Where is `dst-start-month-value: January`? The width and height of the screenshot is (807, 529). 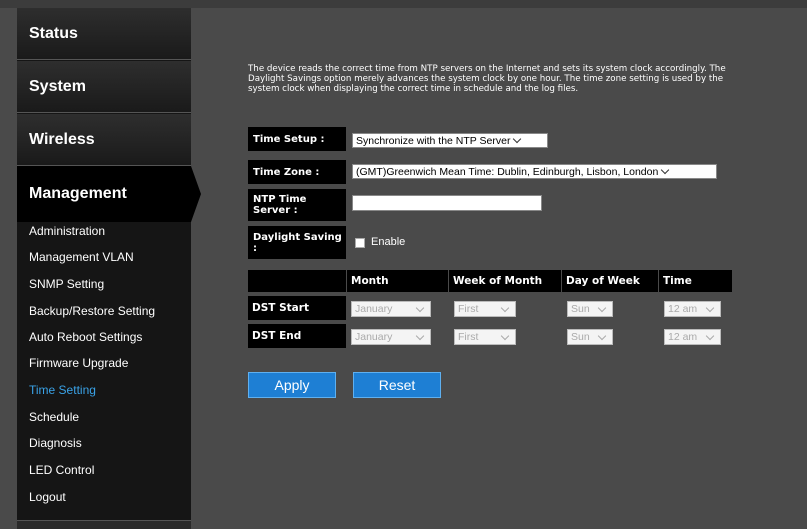 dst-start-month-value: January is located at coordinates (374, 309).